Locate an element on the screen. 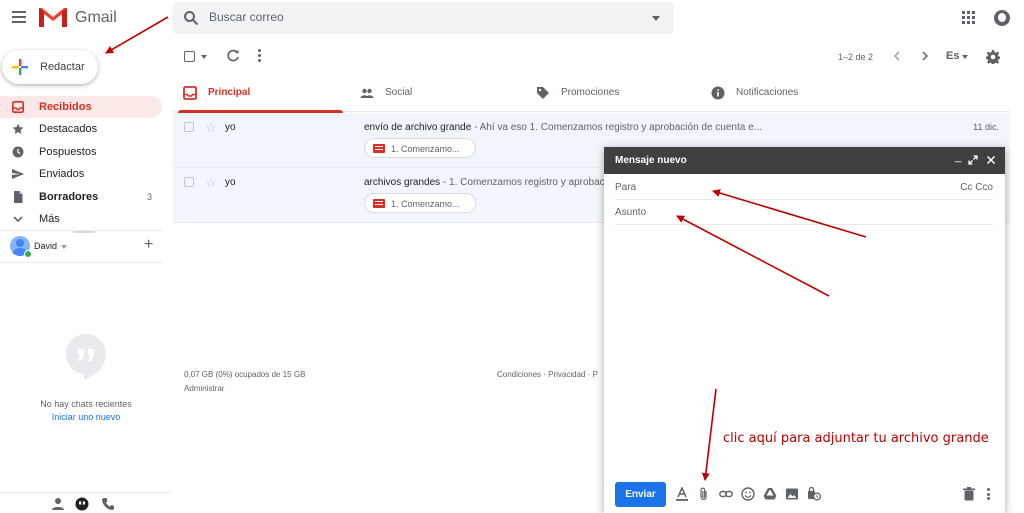  top-header: Gmail is located at coordinates (512, 18).